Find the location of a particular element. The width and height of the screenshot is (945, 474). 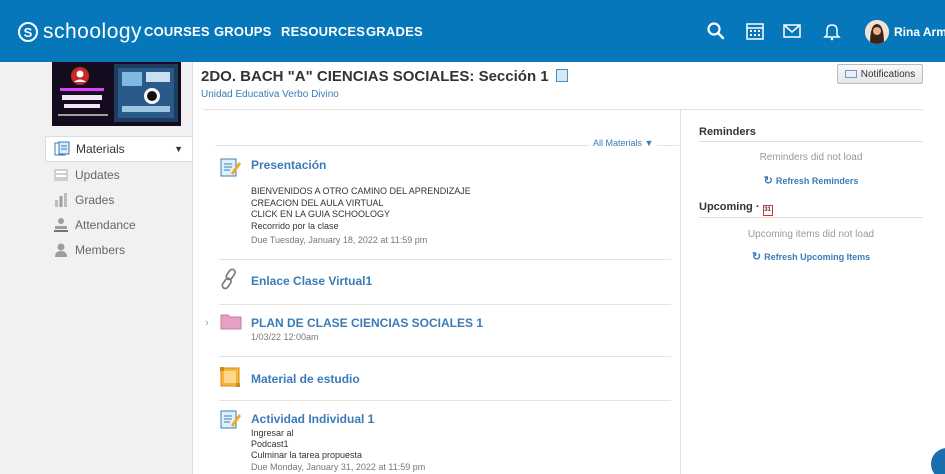

material-text: Podcast1 is located at coordinates (270, 444).